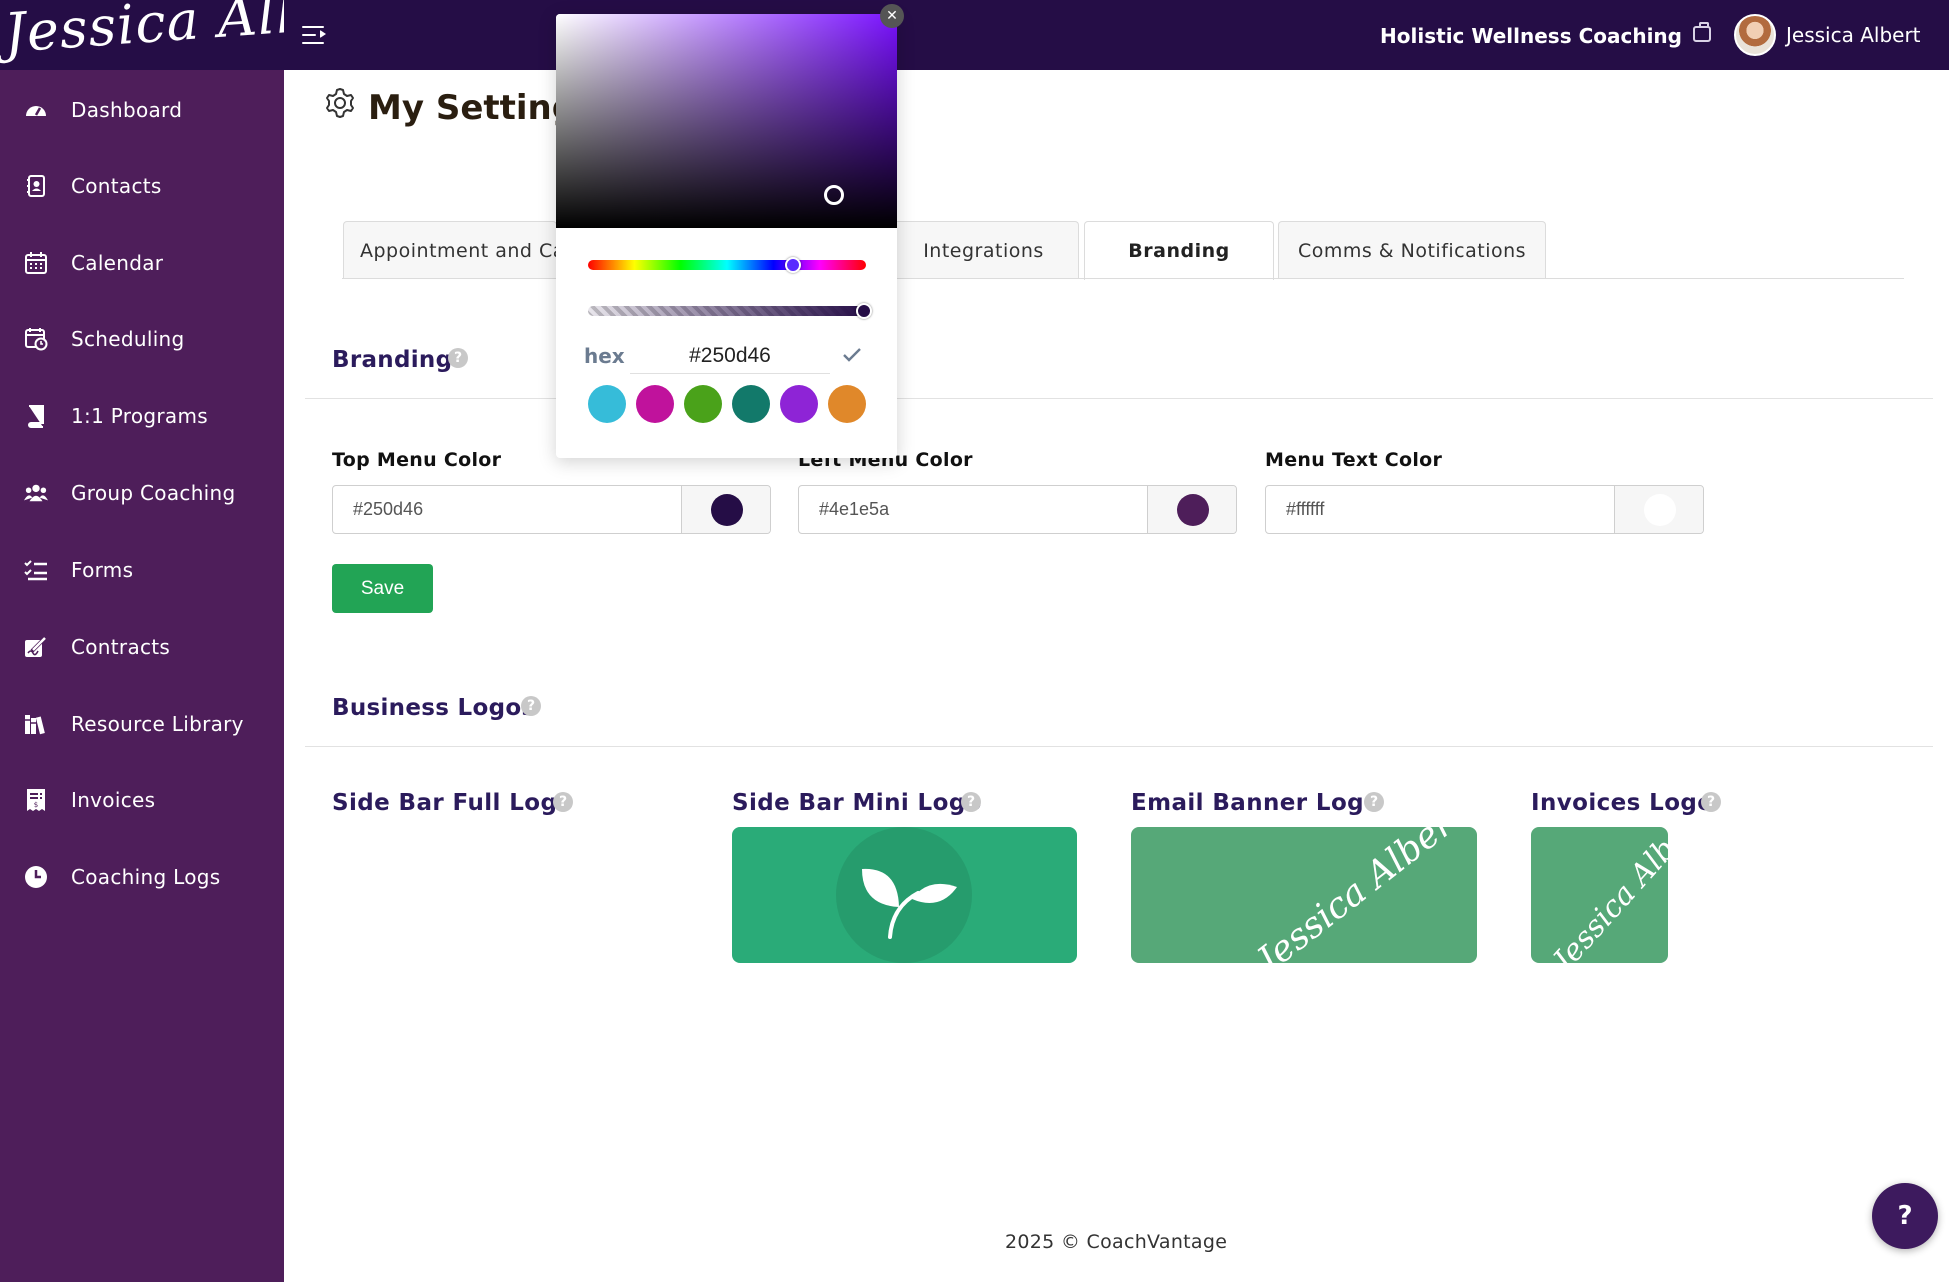 Image resolution: width=1949 pixels, height=1282 pixels. What do you see at coordinates (892, 16) in the screenshot?
I see `close-icon: ✕` at bounding box center [892, 16].